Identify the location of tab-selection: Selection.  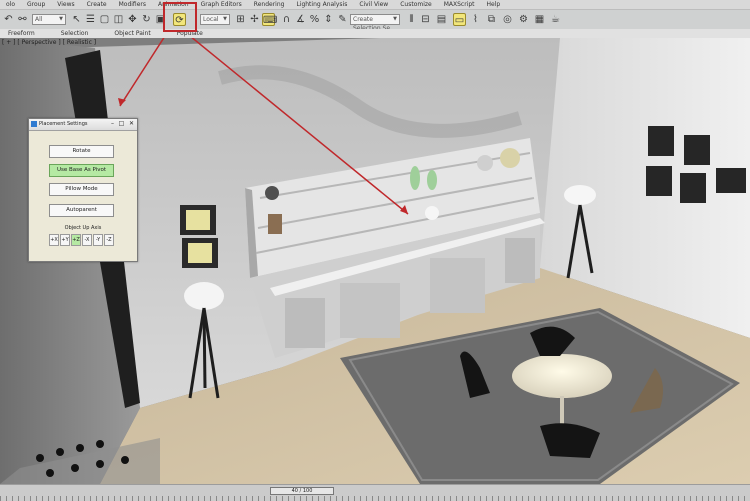
(75, 33).